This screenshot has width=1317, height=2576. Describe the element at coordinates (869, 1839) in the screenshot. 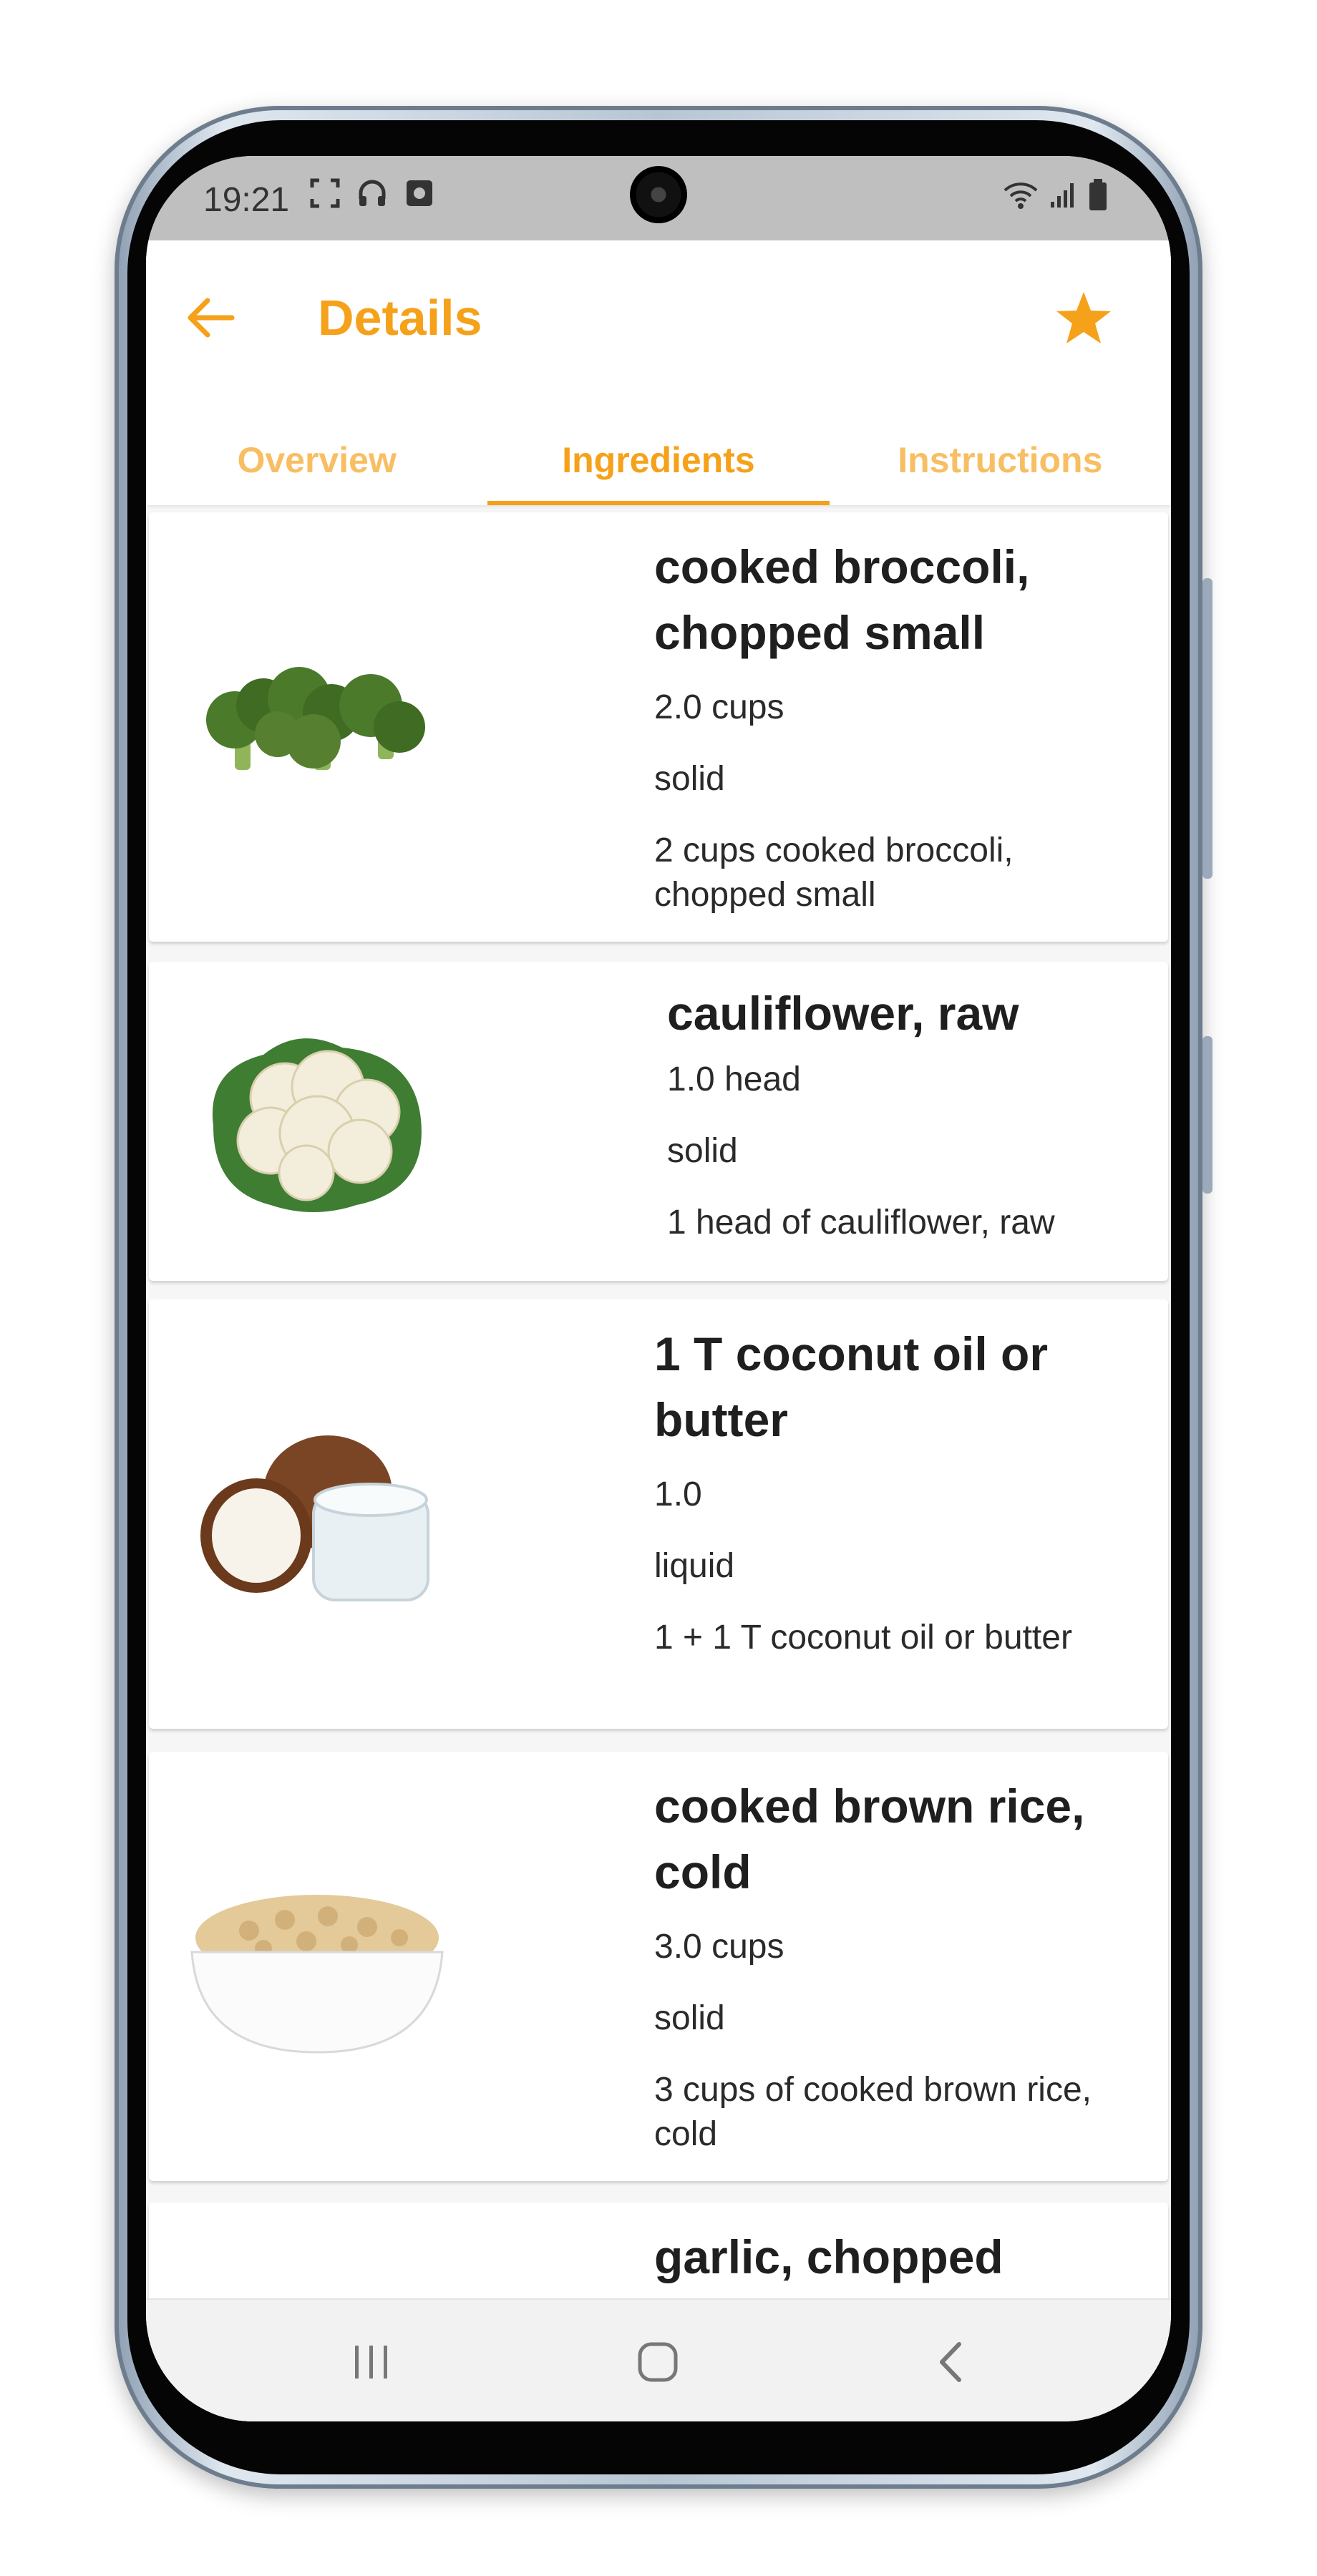

I see `ingredient-name: cooked brown rice, cold` at that location.